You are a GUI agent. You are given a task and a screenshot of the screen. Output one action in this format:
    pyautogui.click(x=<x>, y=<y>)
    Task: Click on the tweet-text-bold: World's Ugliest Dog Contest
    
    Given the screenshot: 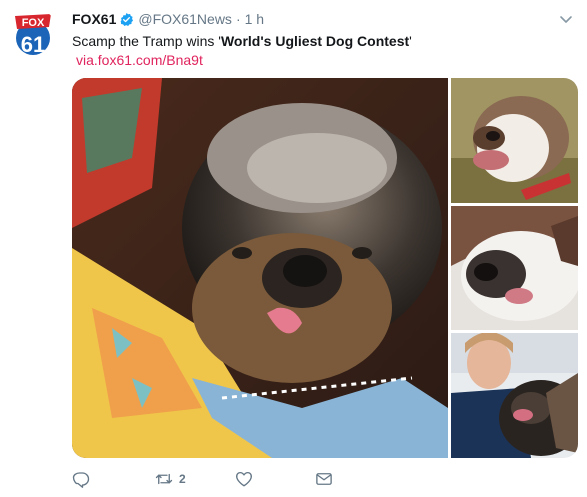 What is the action you would take?
    pyautogui.click(x=315, y=41)
    